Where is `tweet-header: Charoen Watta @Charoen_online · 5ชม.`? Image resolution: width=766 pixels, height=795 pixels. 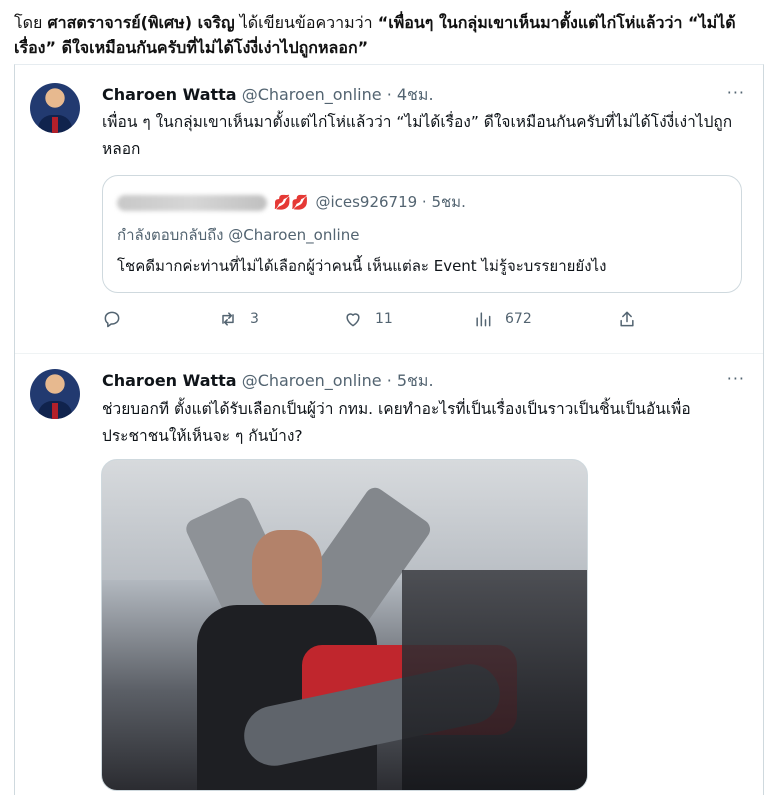
tweet-header: Charoen Watta @Charoen_online · 5ชม. is located at coordinates (268, 381).